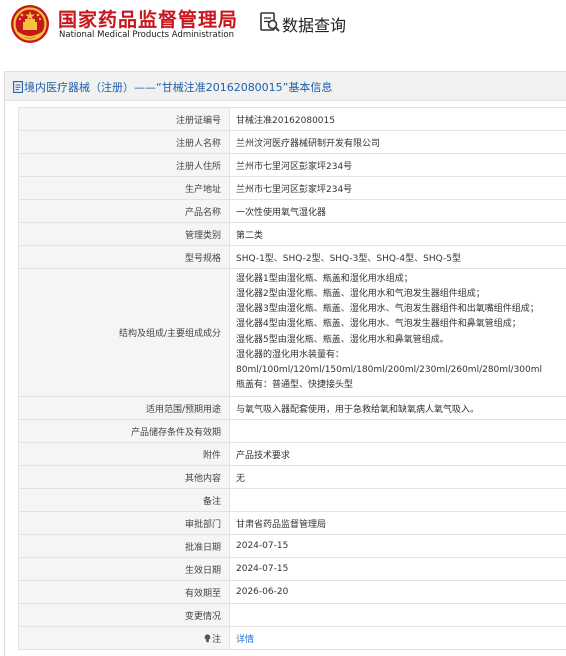 This screenshot has height=656, width=566. What do you see at coordinates (124, 165) in the screenshot?
I see `field-label: 注册人住所` at bounding box center [124, 165].